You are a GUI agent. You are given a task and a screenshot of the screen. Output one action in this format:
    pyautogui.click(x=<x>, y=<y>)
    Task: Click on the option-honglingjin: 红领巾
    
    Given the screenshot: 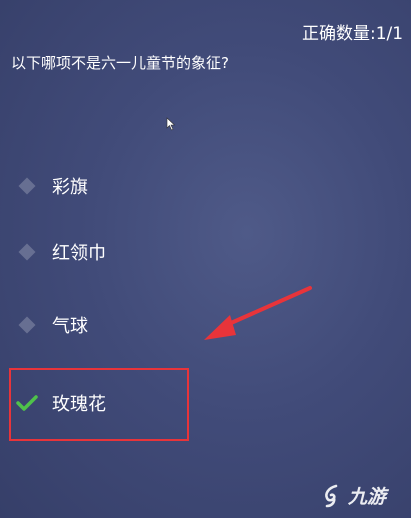 What is the action you would take?
    pyautogui.click(x=60, y=252)
    